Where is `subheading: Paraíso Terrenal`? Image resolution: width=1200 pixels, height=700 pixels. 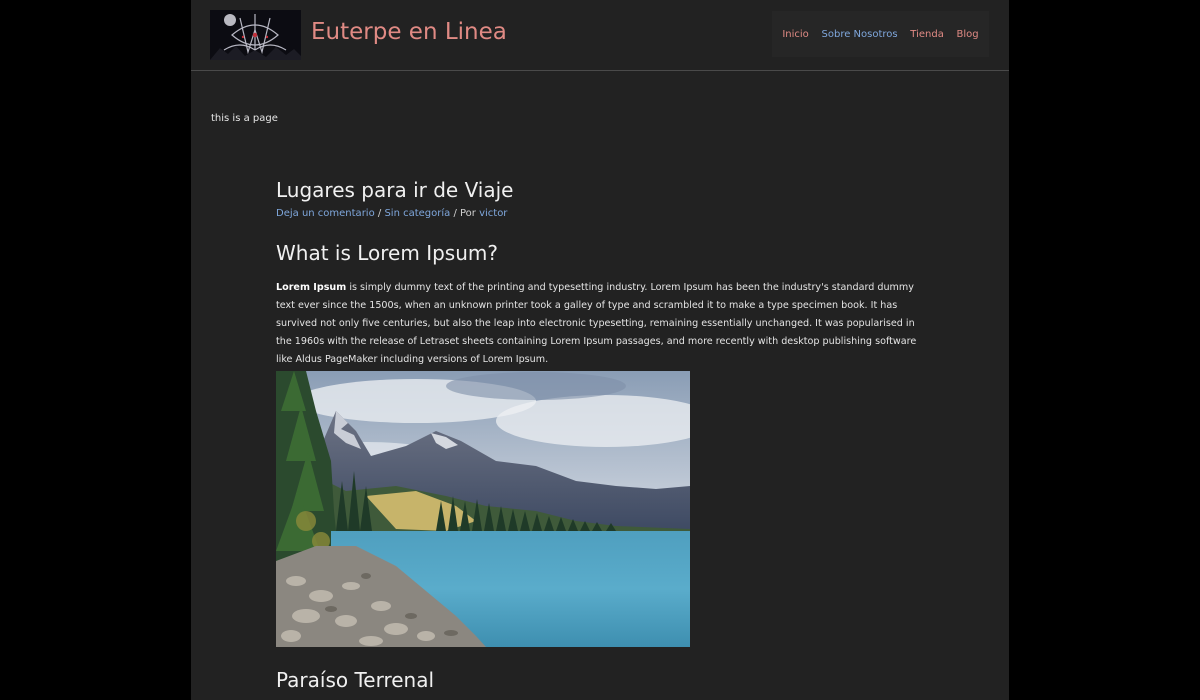 subheading: Paraíso Terrenal is located at coordinates (355, 680).